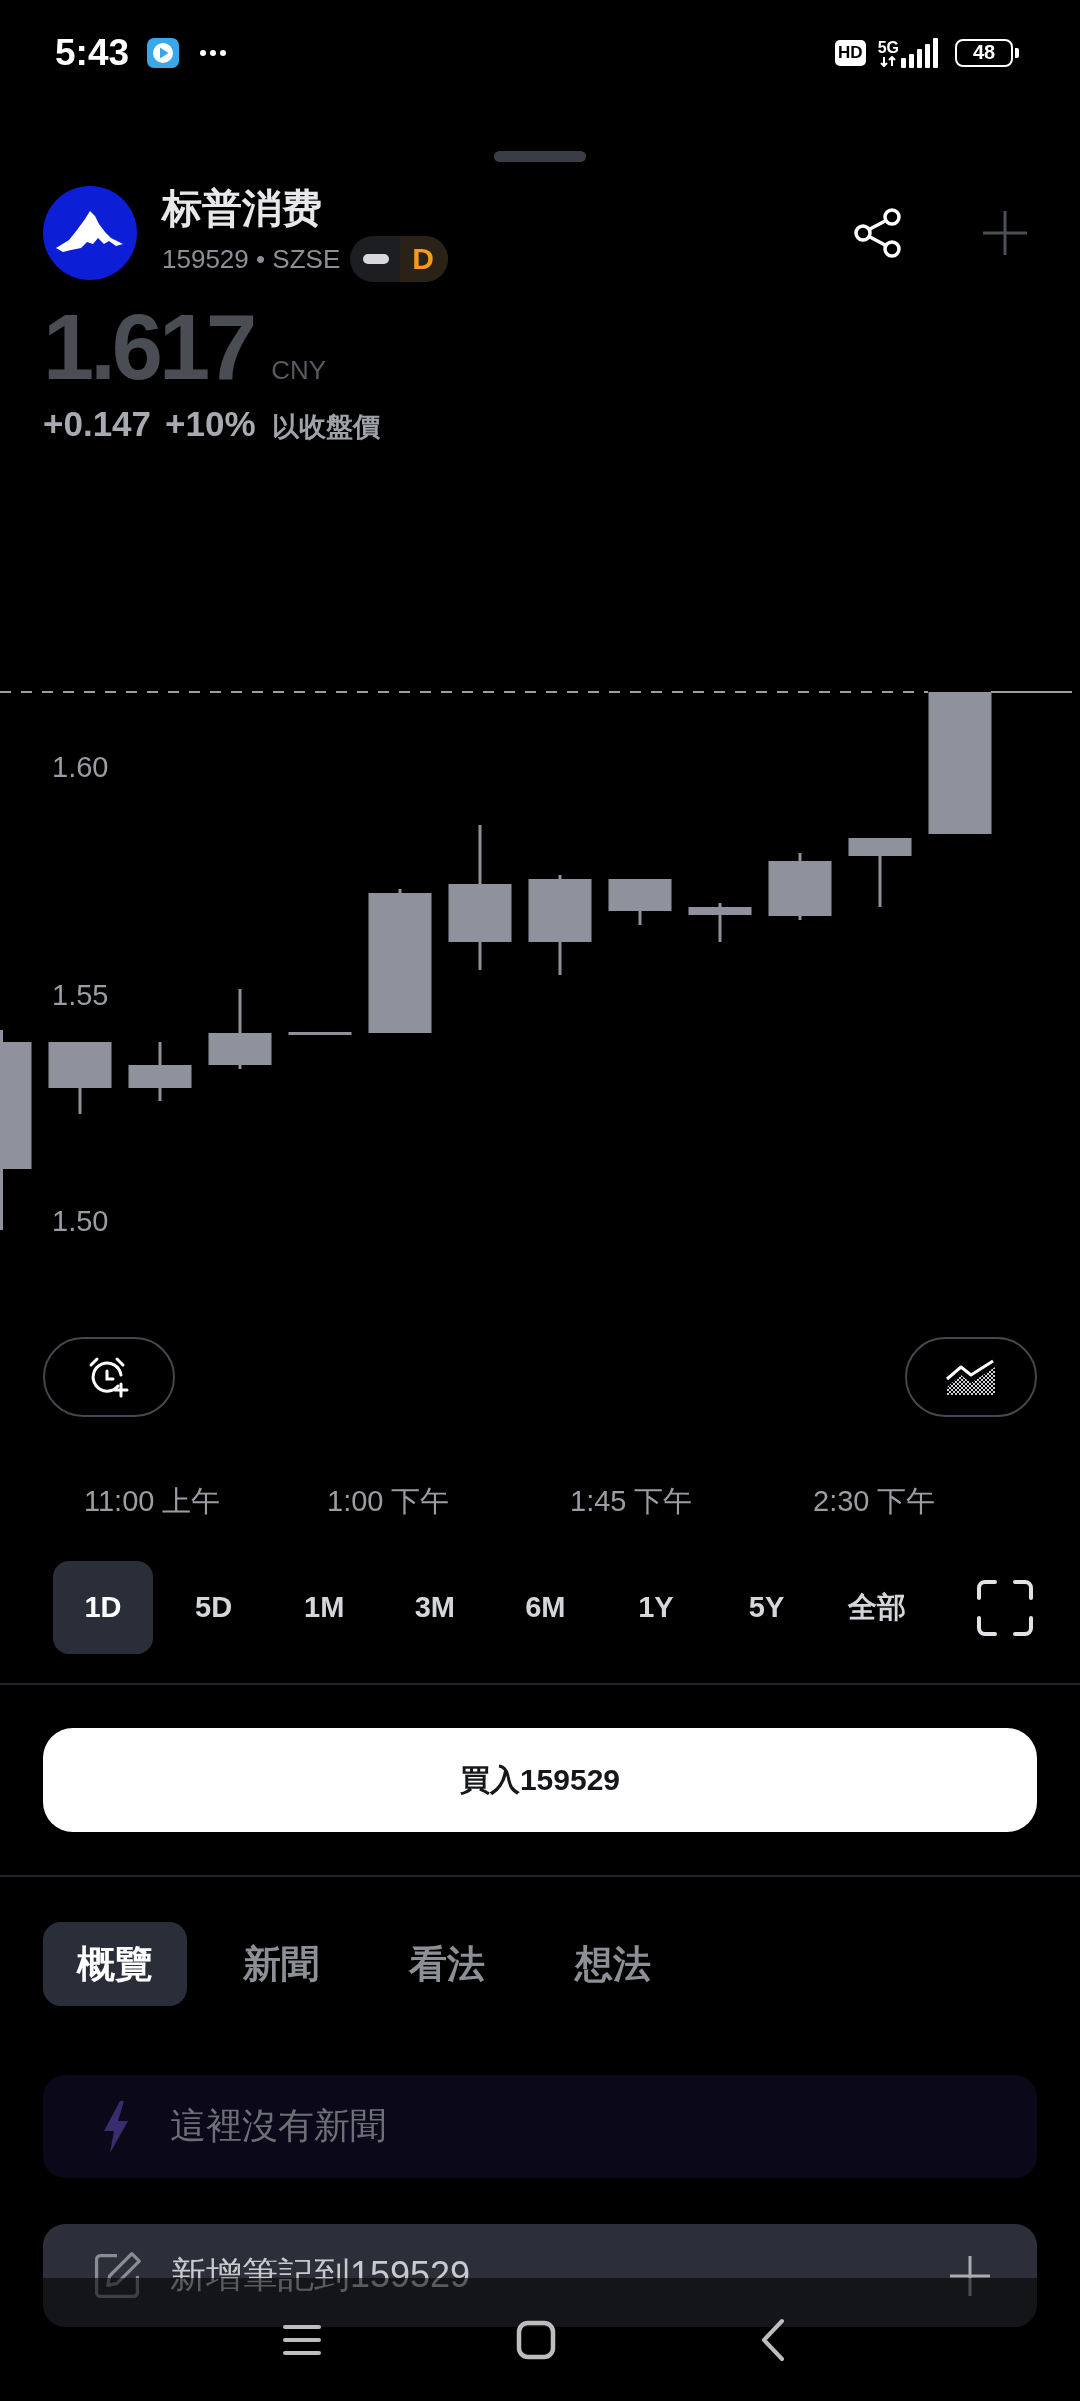 Image resolution: width=1080 pixels, height=2401 pixels. What do you see at coordinates (447, 1964) in the screenshot?
I see `section-tab: 看法` at bounding box center [447, 1964].